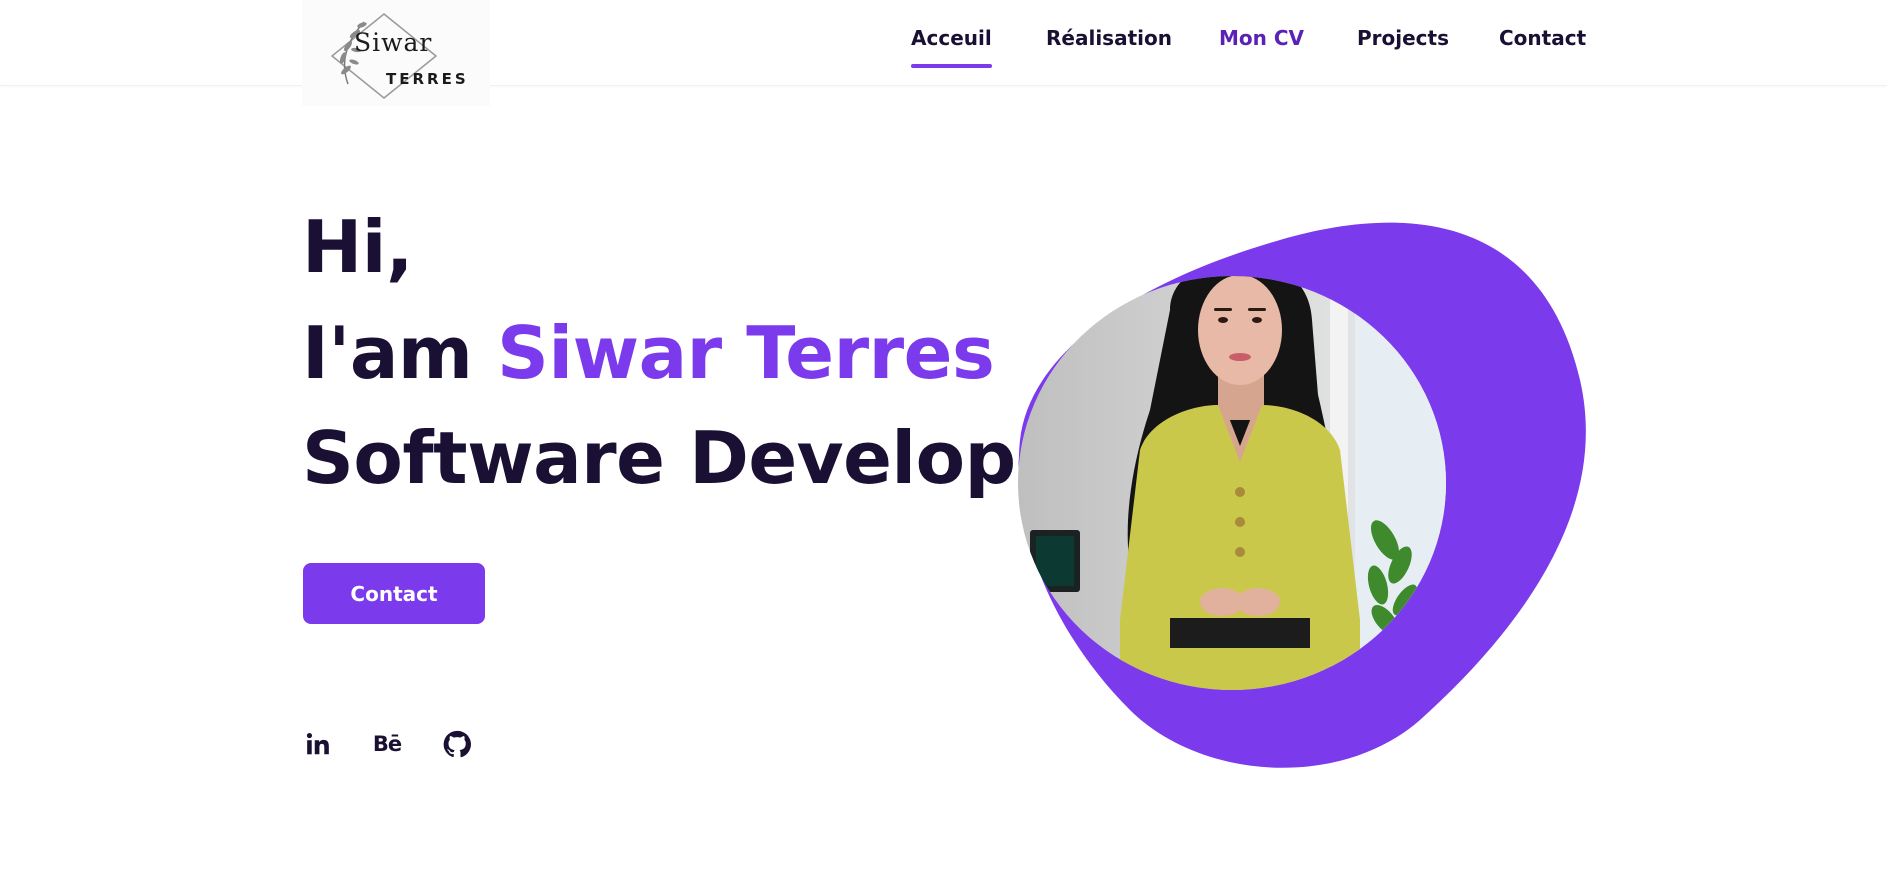  Describe the element at coordinates (951, 48) in the screenshot. I see `nav-acceuil: Acceuil` at that location.